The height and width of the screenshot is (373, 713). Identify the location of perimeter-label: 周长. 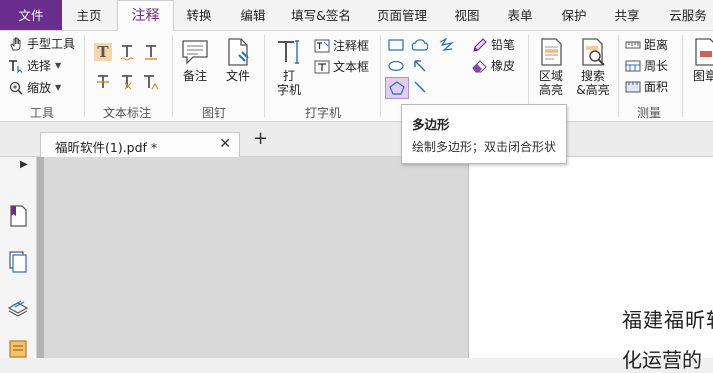
(656, 66).